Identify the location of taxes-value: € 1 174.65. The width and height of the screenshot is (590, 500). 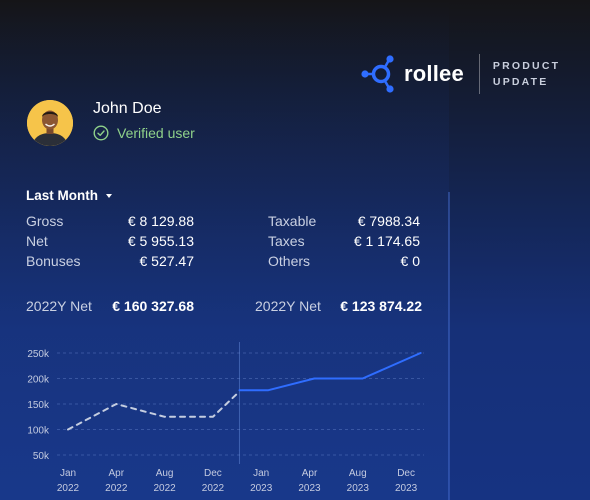
(386, 241).